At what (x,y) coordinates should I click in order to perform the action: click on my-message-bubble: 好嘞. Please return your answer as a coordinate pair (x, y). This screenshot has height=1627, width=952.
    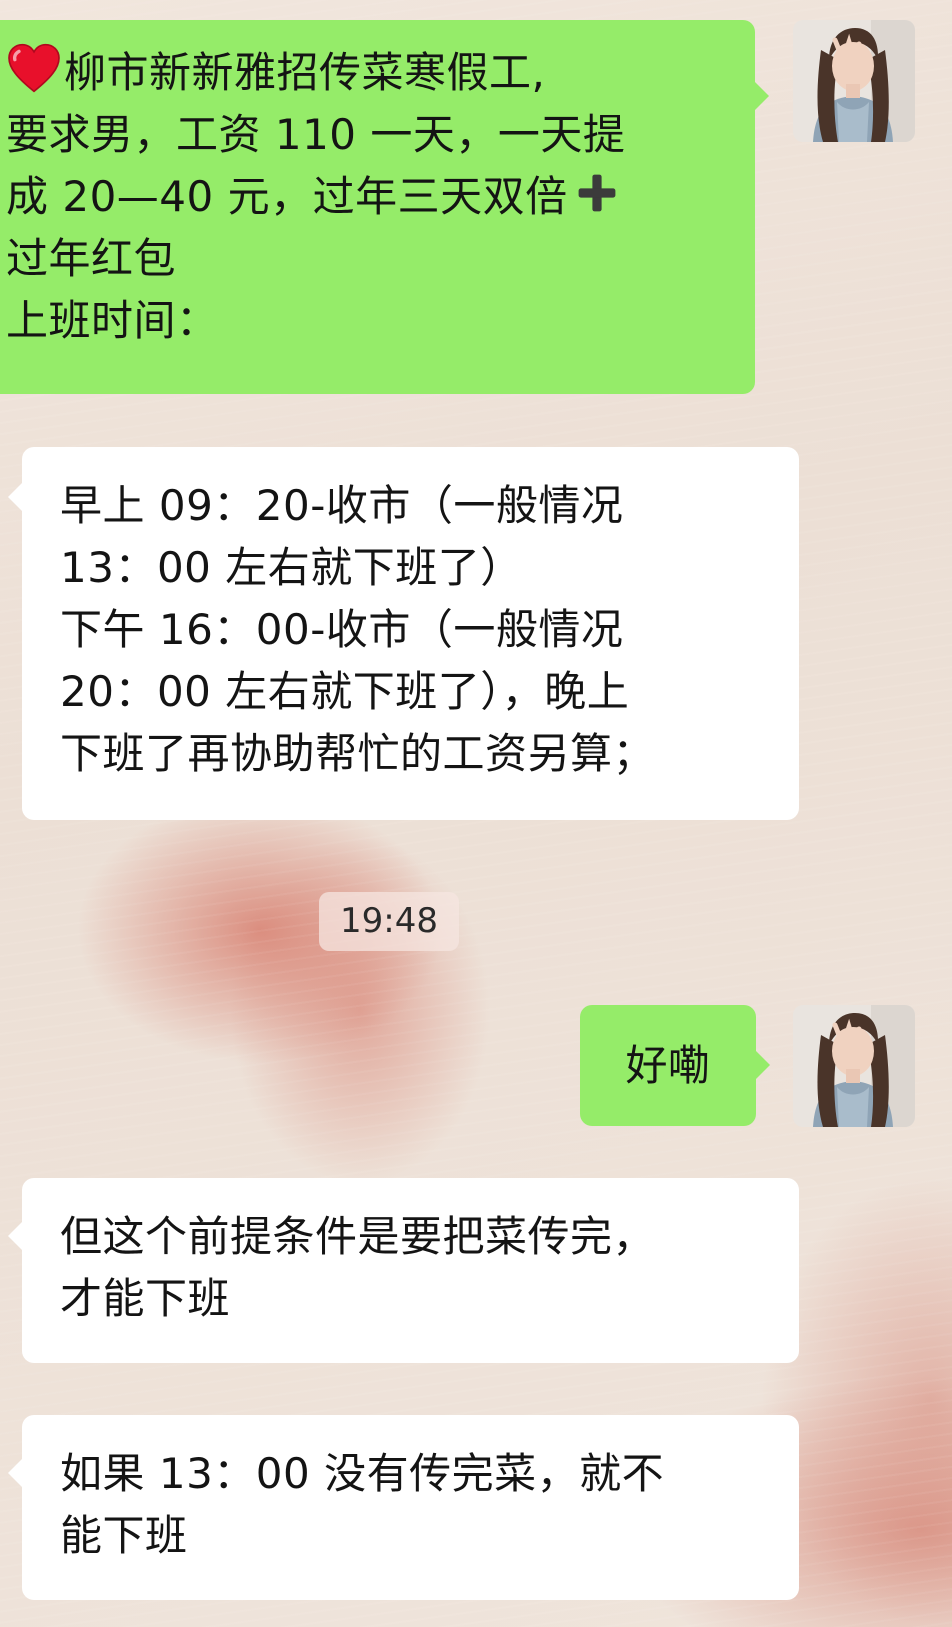
    Looking at the image, I should click on (675, 1065).